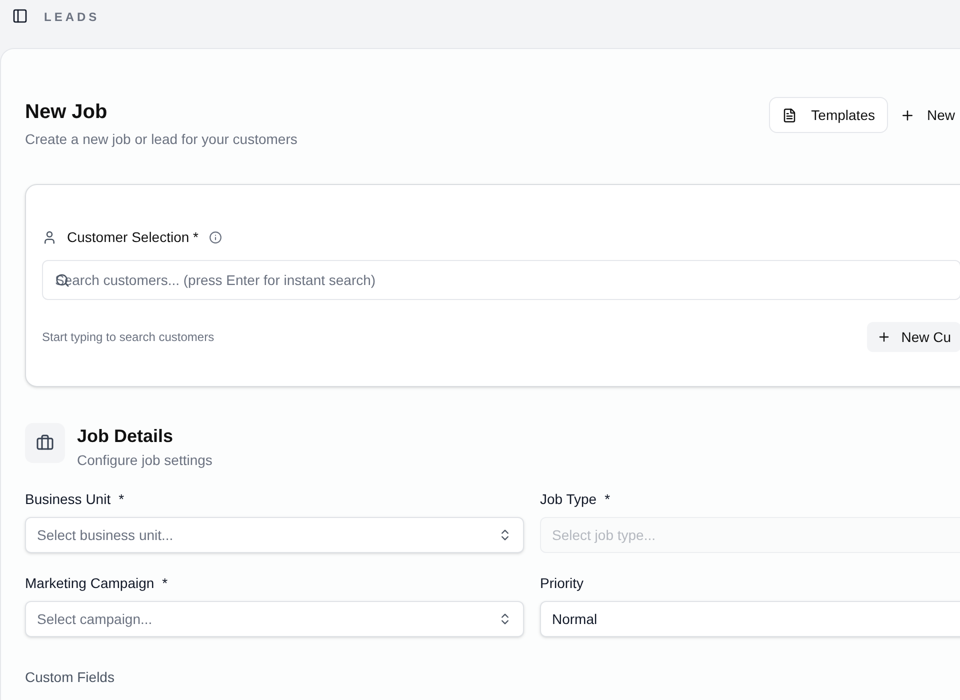 The height and width of the screenshot is (700, 960). I want to click on info-icon, so click(215, 237).